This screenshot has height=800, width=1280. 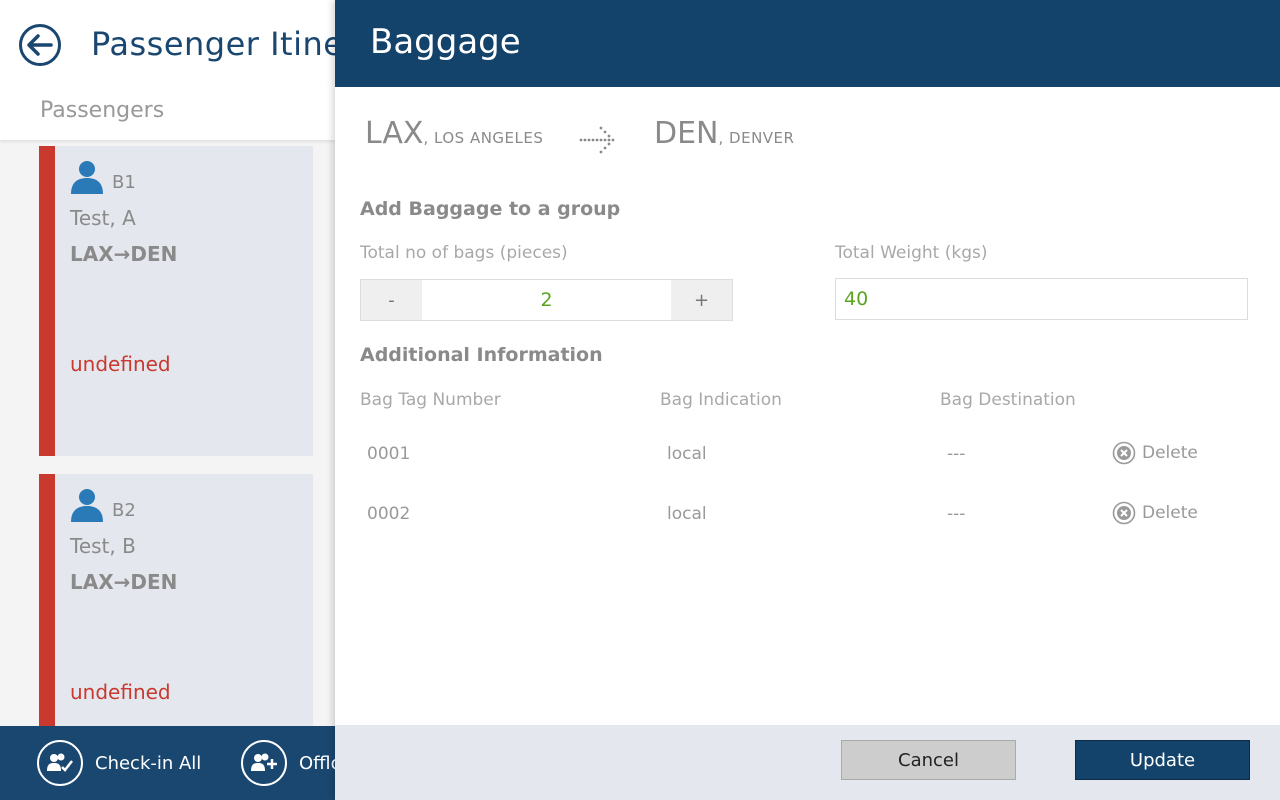 I want to click on itinerary-header: Passenger Itinerary, so click(x=167, y=42).